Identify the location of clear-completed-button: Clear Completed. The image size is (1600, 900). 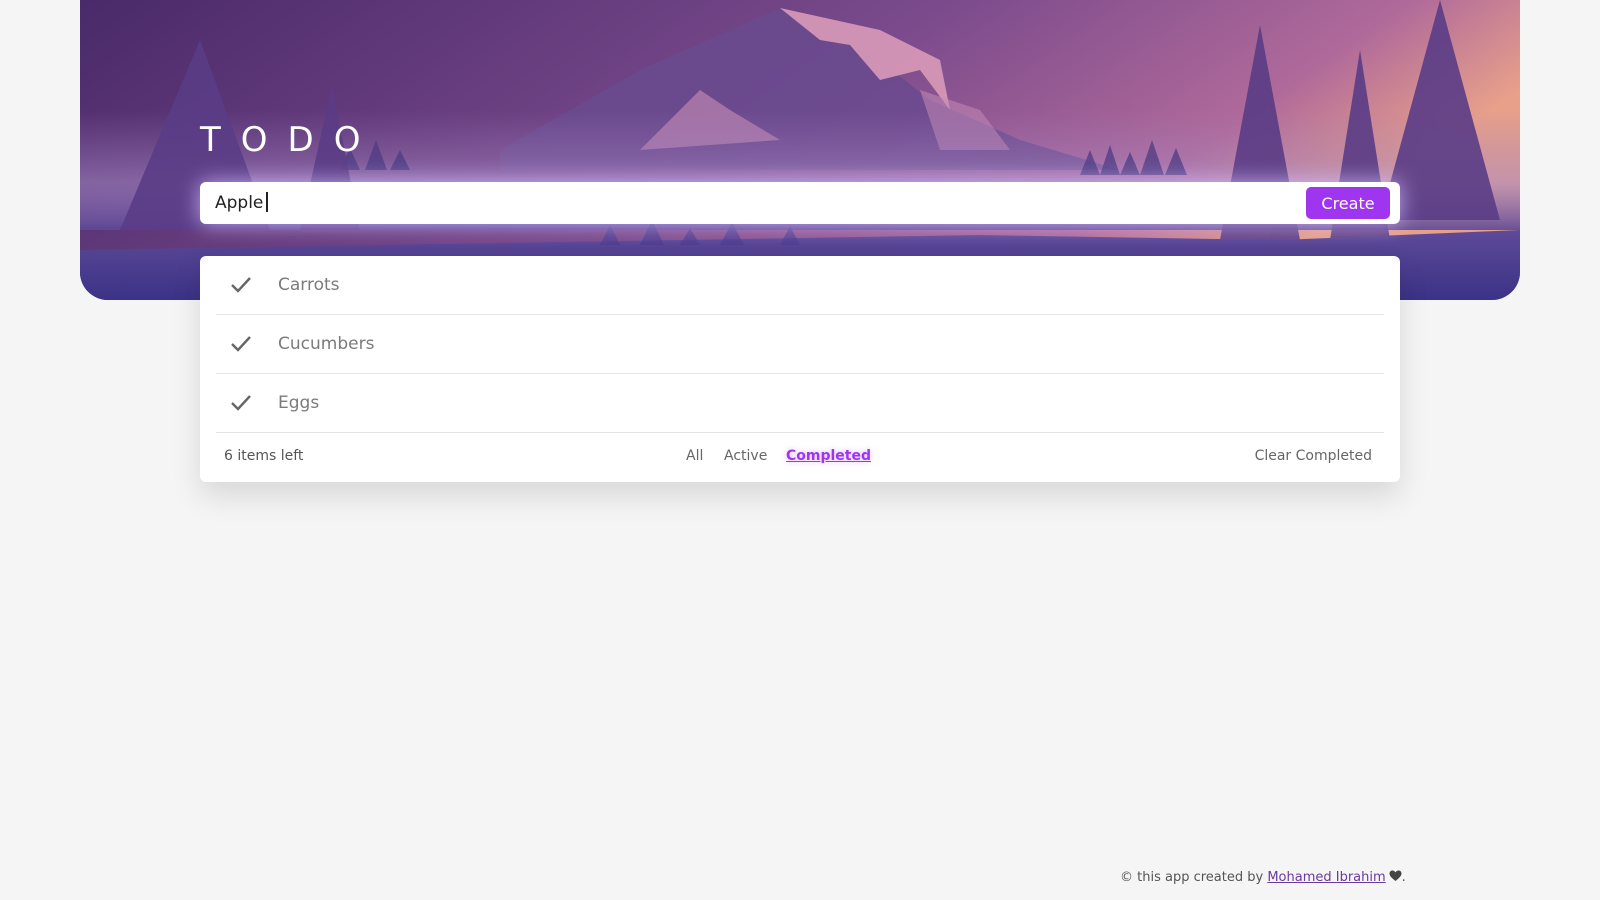
(1313, 456).